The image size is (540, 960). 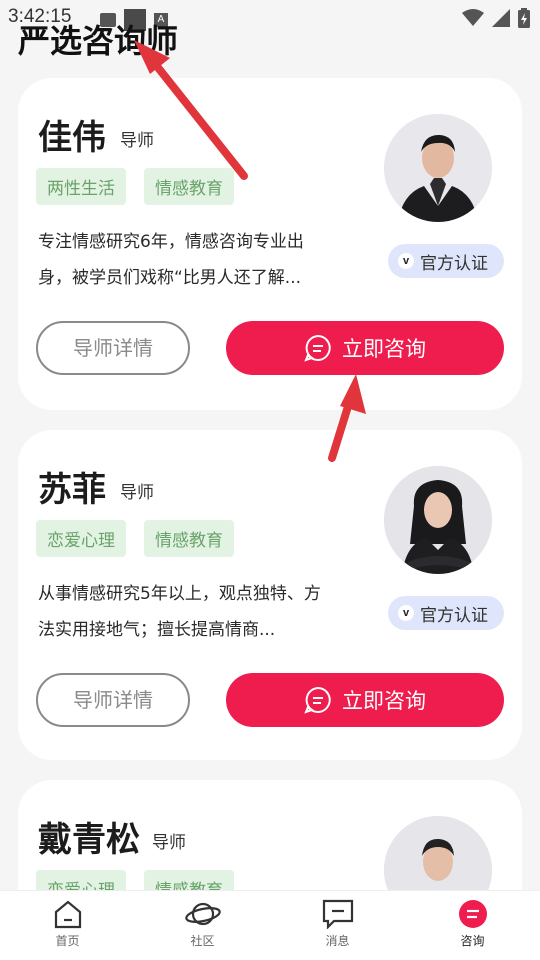 I want to click on page-title: 严选咨询师, so click(x=98, y=41).